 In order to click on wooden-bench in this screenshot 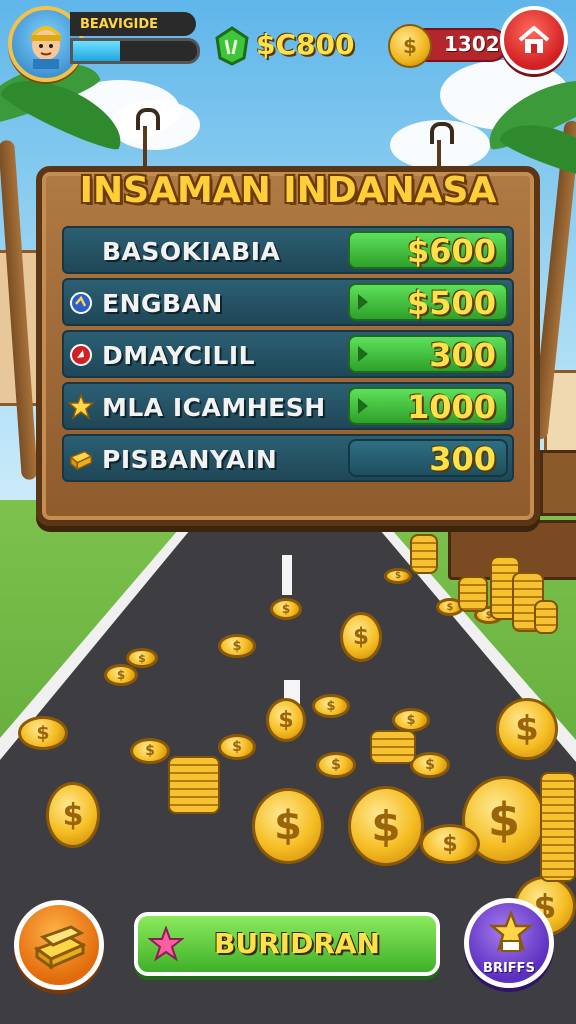, I will do `click(558, 483)`.